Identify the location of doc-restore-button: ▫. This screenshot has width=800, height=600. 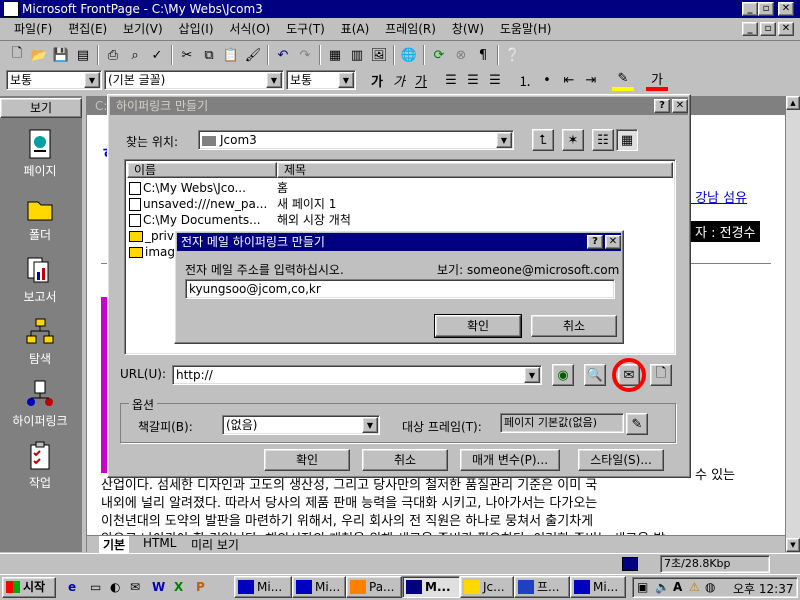
(768, 29).